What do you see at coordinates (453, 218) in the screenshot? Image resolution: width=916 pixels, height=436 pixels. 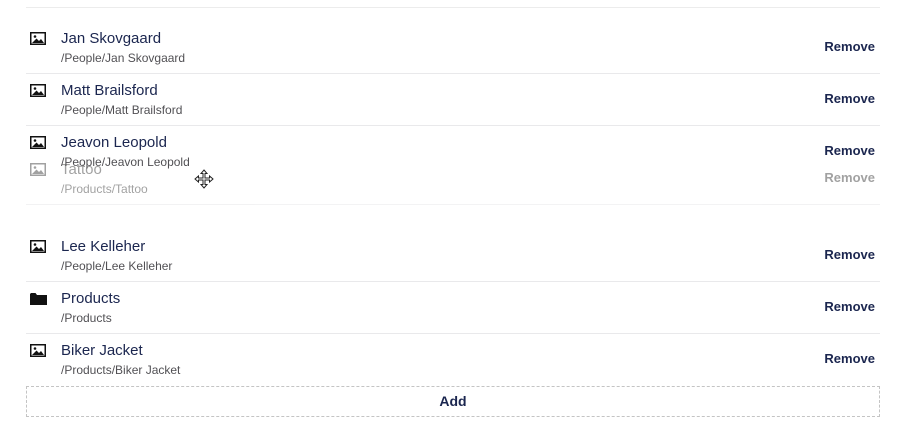 I see `drop-placeholder` at bounding box center [453, 218].